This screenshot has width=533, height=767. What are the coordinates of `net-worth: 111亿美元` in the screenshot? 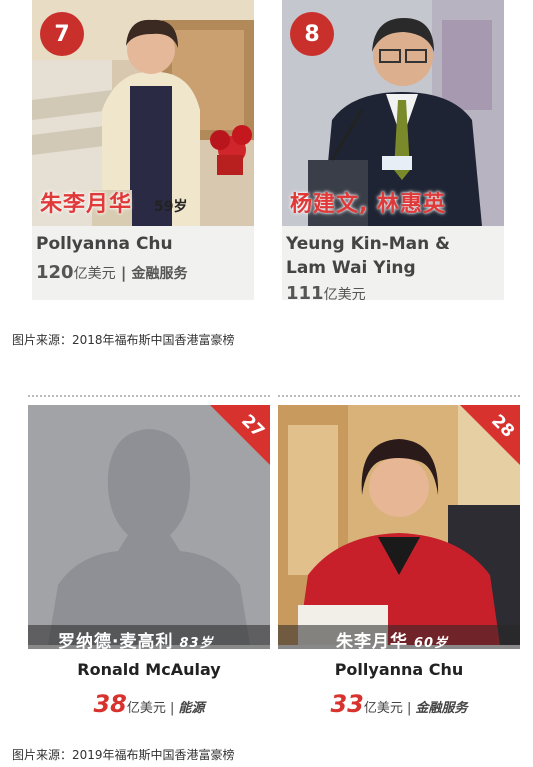 It's located at (326, 293).